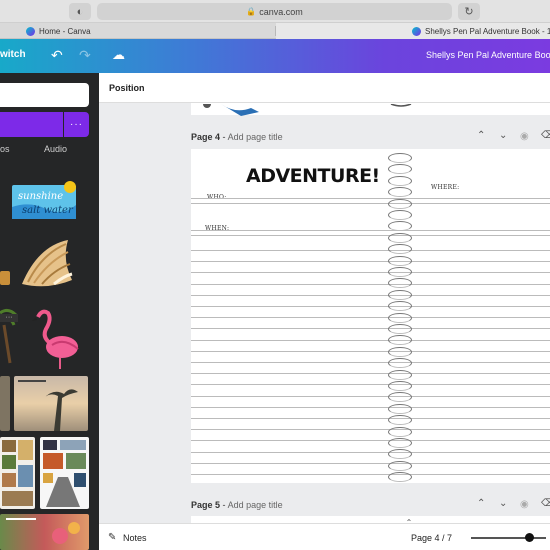 This screenshot has height=550, width=550. What do you see at coordinates (85, 55) in the screenshot?
I see `redo-icon: ↷` at bounding box center [85, 55].